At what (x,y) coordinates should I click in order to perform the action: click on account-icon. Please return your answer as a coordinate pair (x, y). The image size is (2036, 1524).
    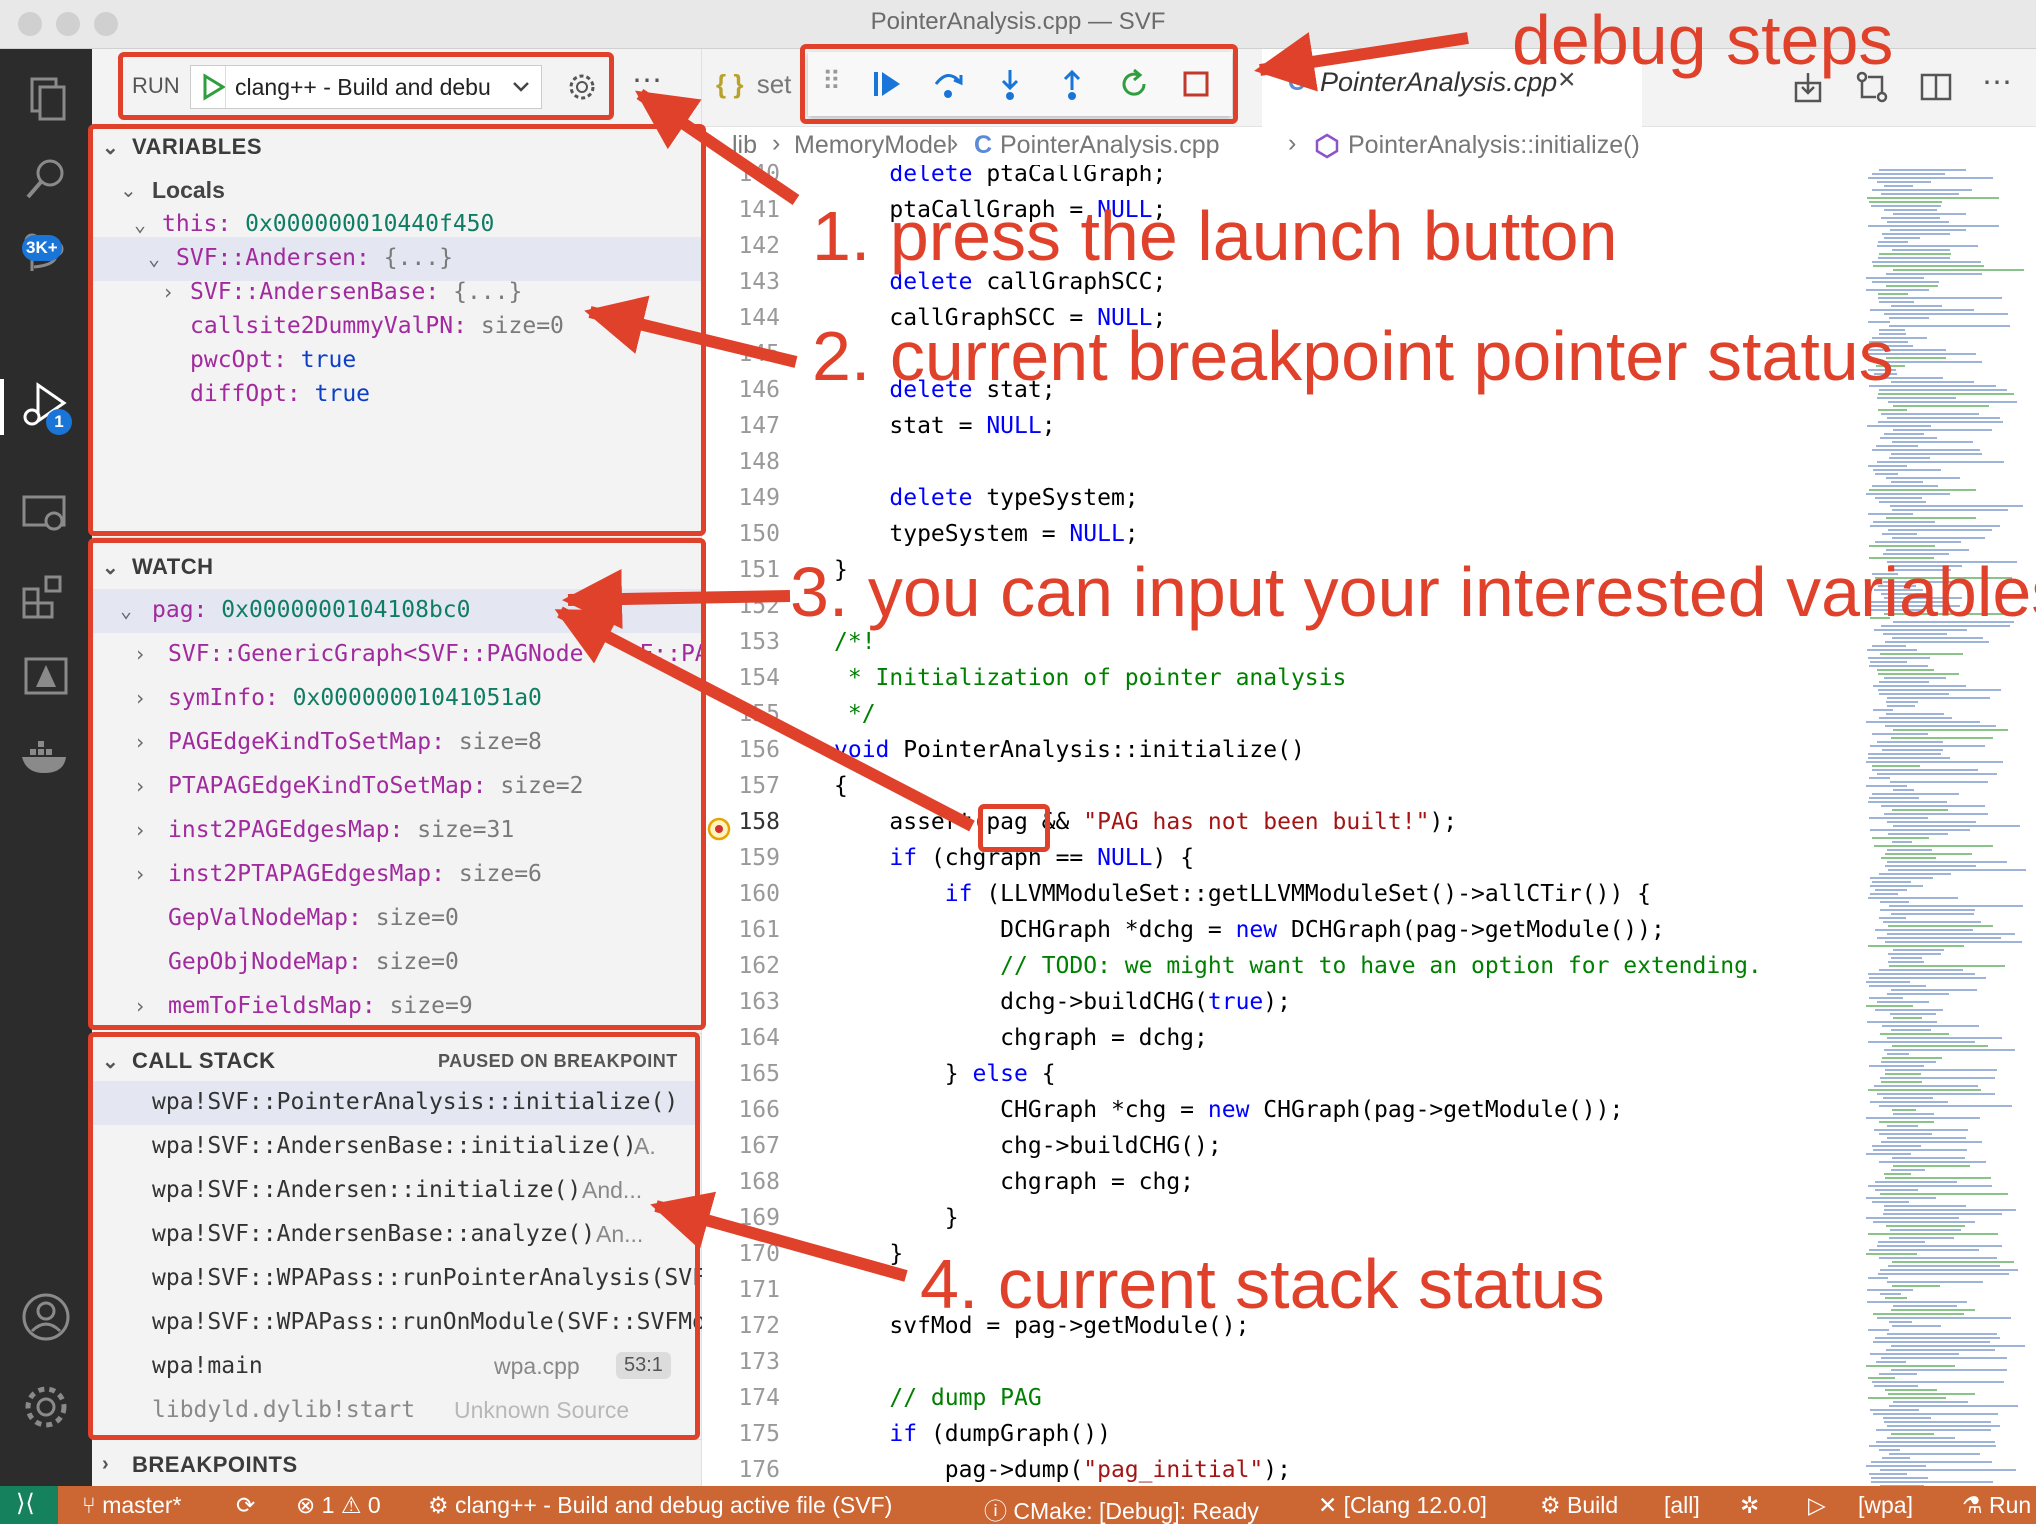
    Looking at the image, I should click on (46, 1317).